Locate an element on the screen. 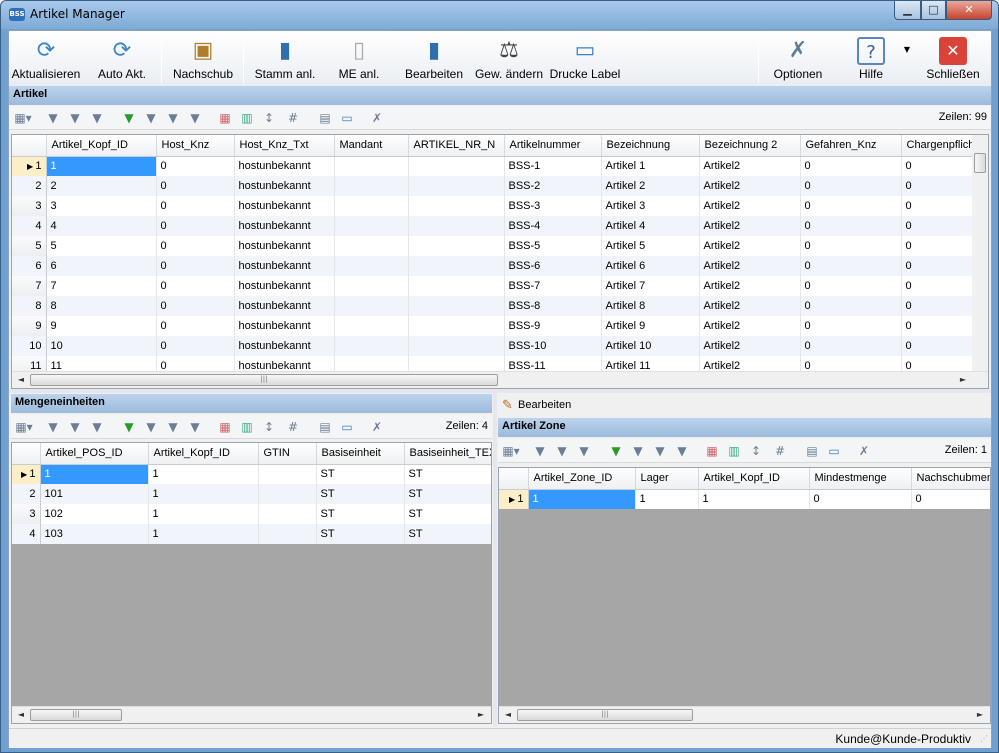  col-header: Host_Knz_Txt is located at coordinates (284, 146).